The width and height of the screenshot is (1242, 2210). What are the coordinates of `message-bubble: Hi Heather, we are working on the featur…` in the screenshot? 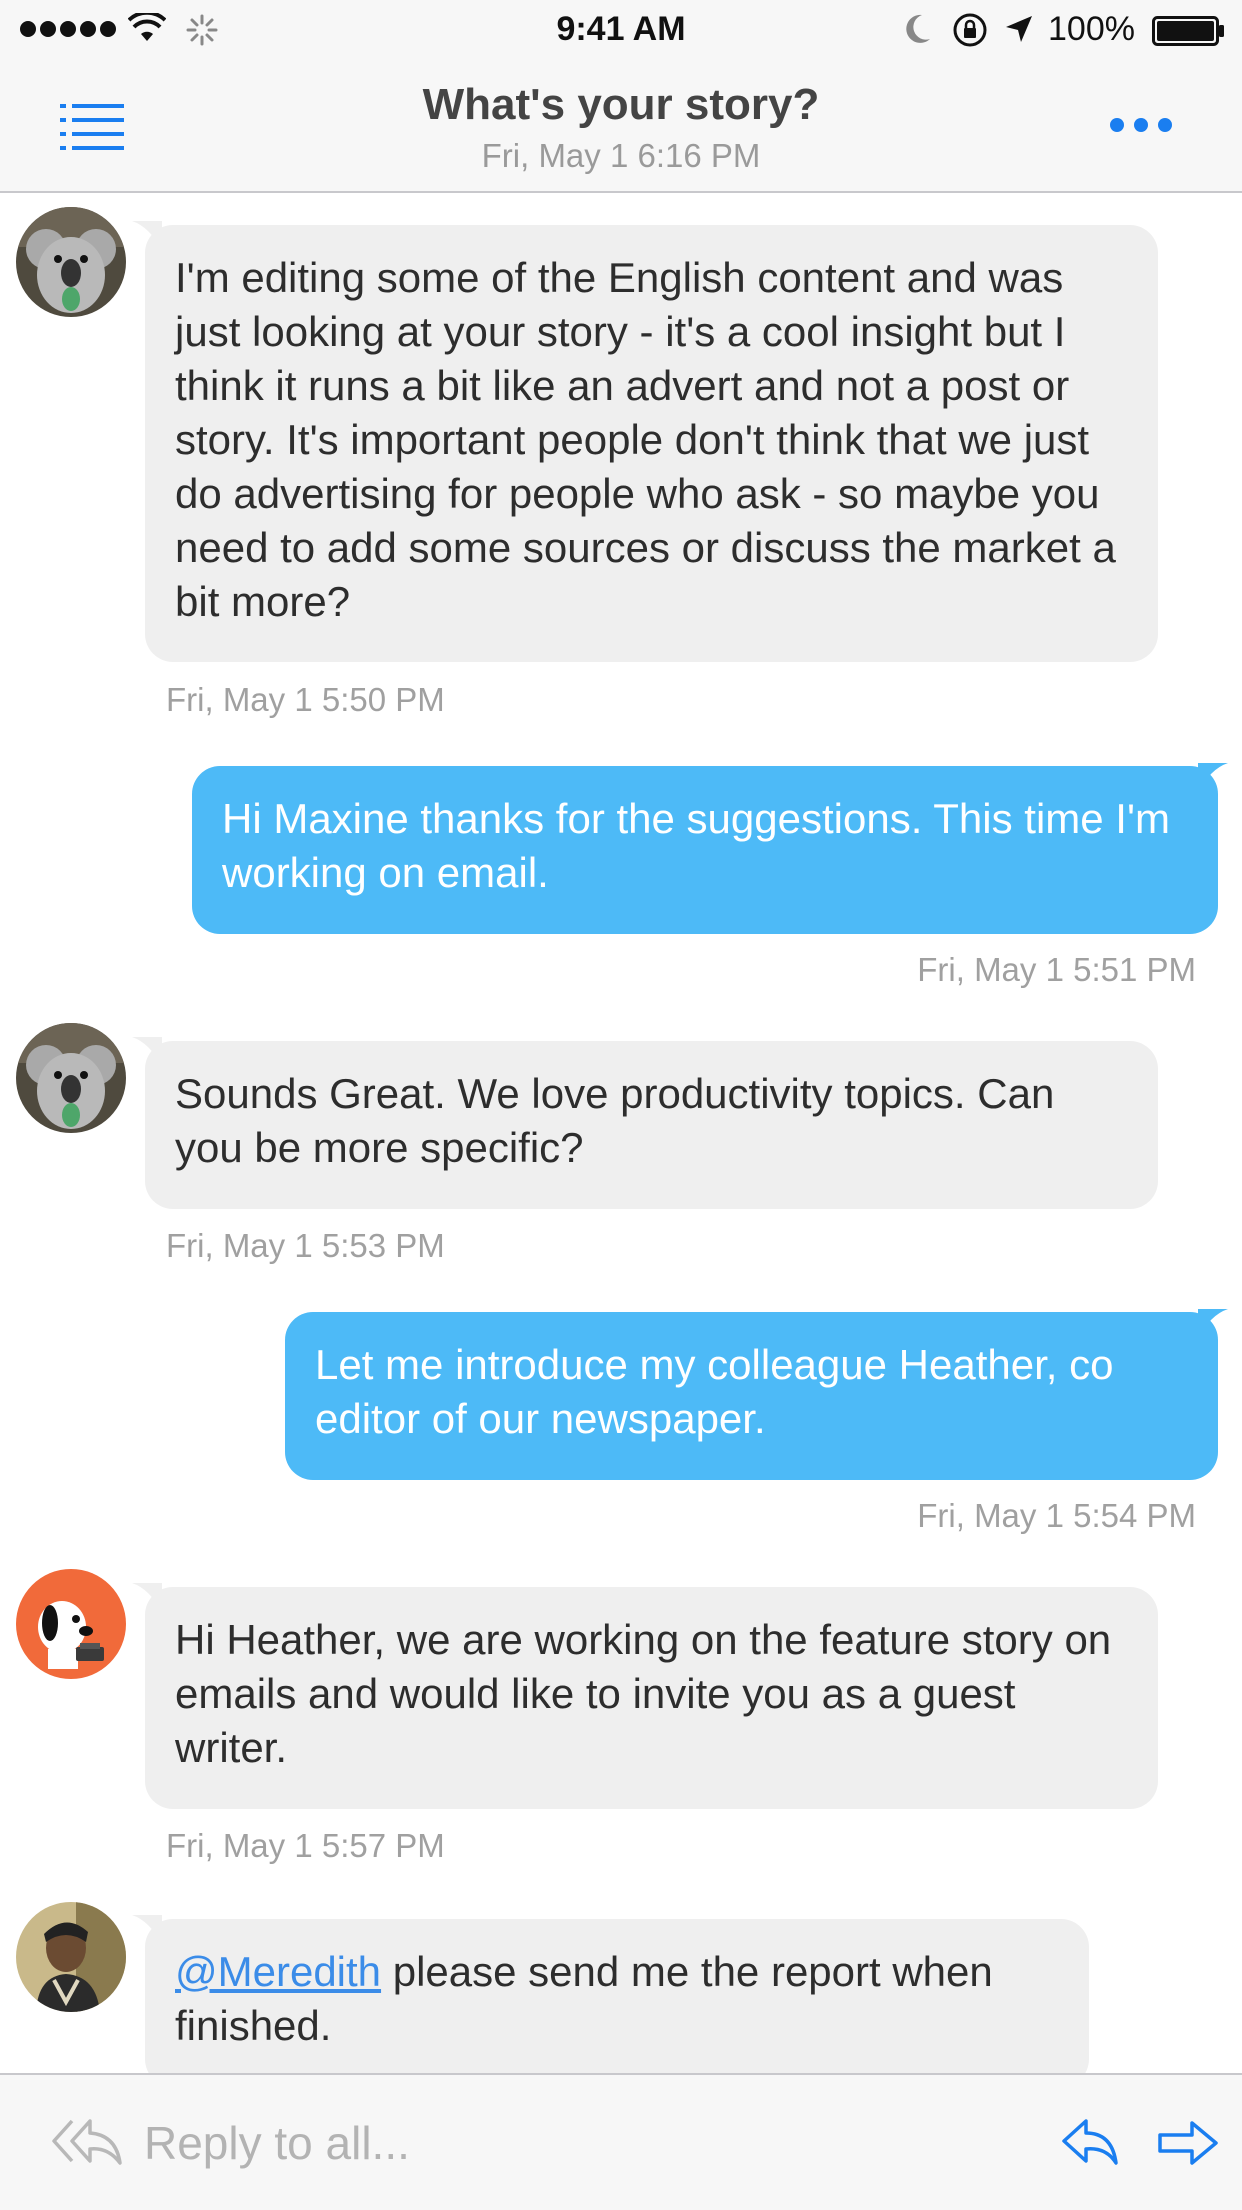 It's located at (651, 1698).